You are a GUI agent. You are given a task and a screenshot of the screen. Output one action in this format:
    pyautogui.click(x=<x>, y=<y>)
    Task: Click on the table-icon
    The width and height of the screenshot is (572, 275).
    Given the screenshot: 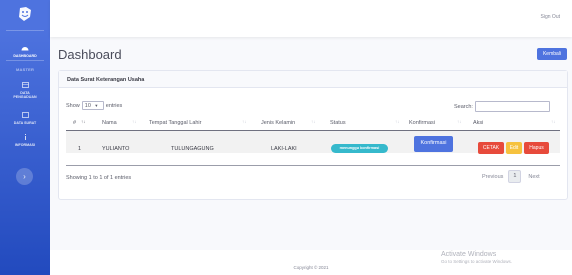 What is the action you would take?
    pyautogui.click(x=25, y=86)
    